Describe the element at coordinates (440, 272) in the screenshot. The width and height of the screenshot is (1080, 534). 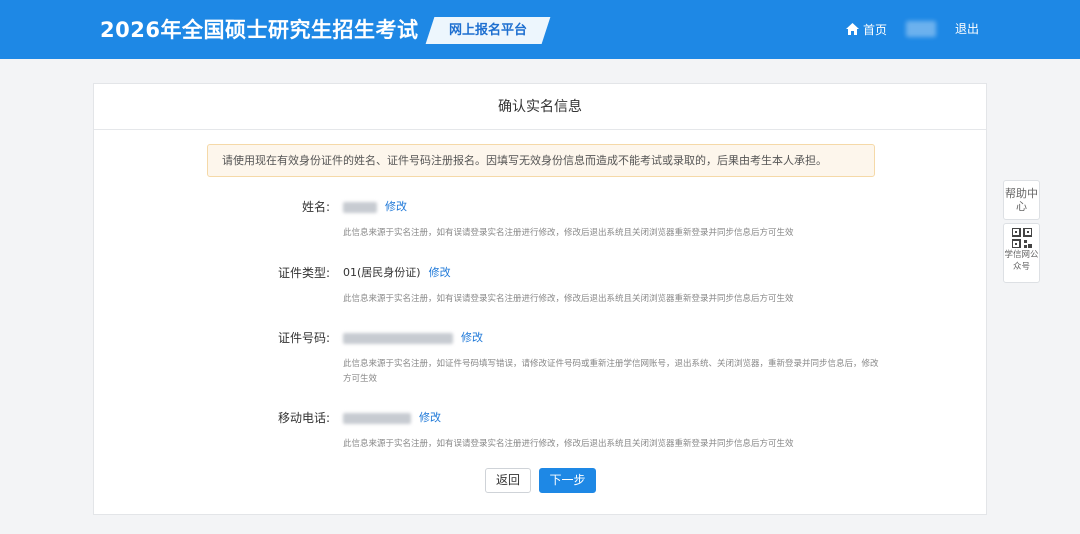
I see `edit-id-type-link: 修改` at that location.